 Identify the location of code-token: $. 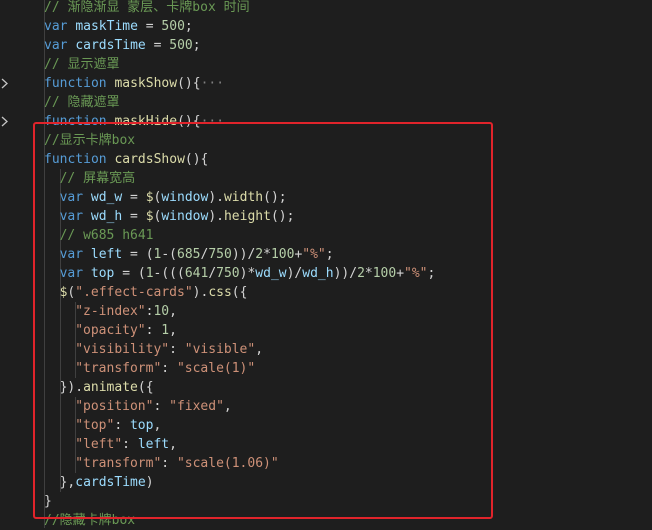
(149, 197).